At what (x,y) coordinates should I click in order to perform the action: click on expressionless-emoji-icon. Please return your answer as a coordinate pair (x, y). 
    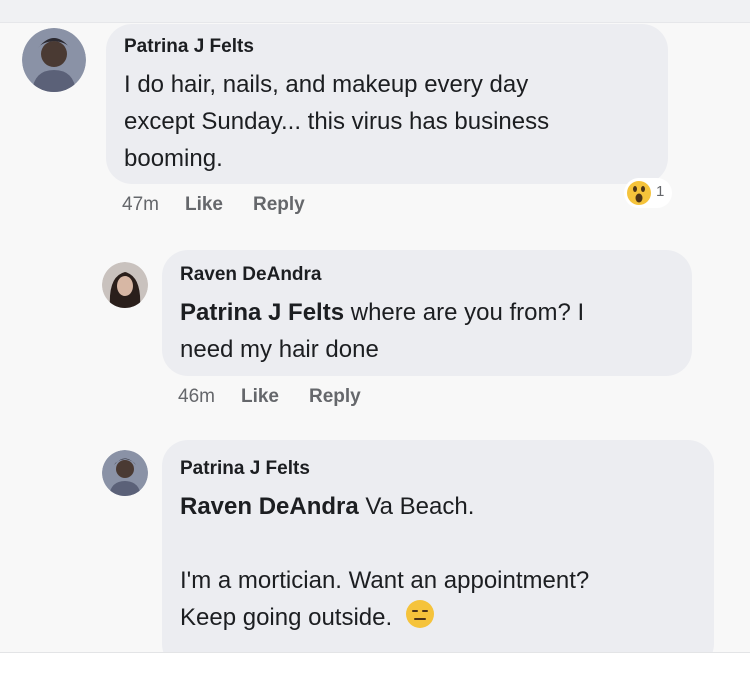
    Looking at the image, I should click on (420, 619).